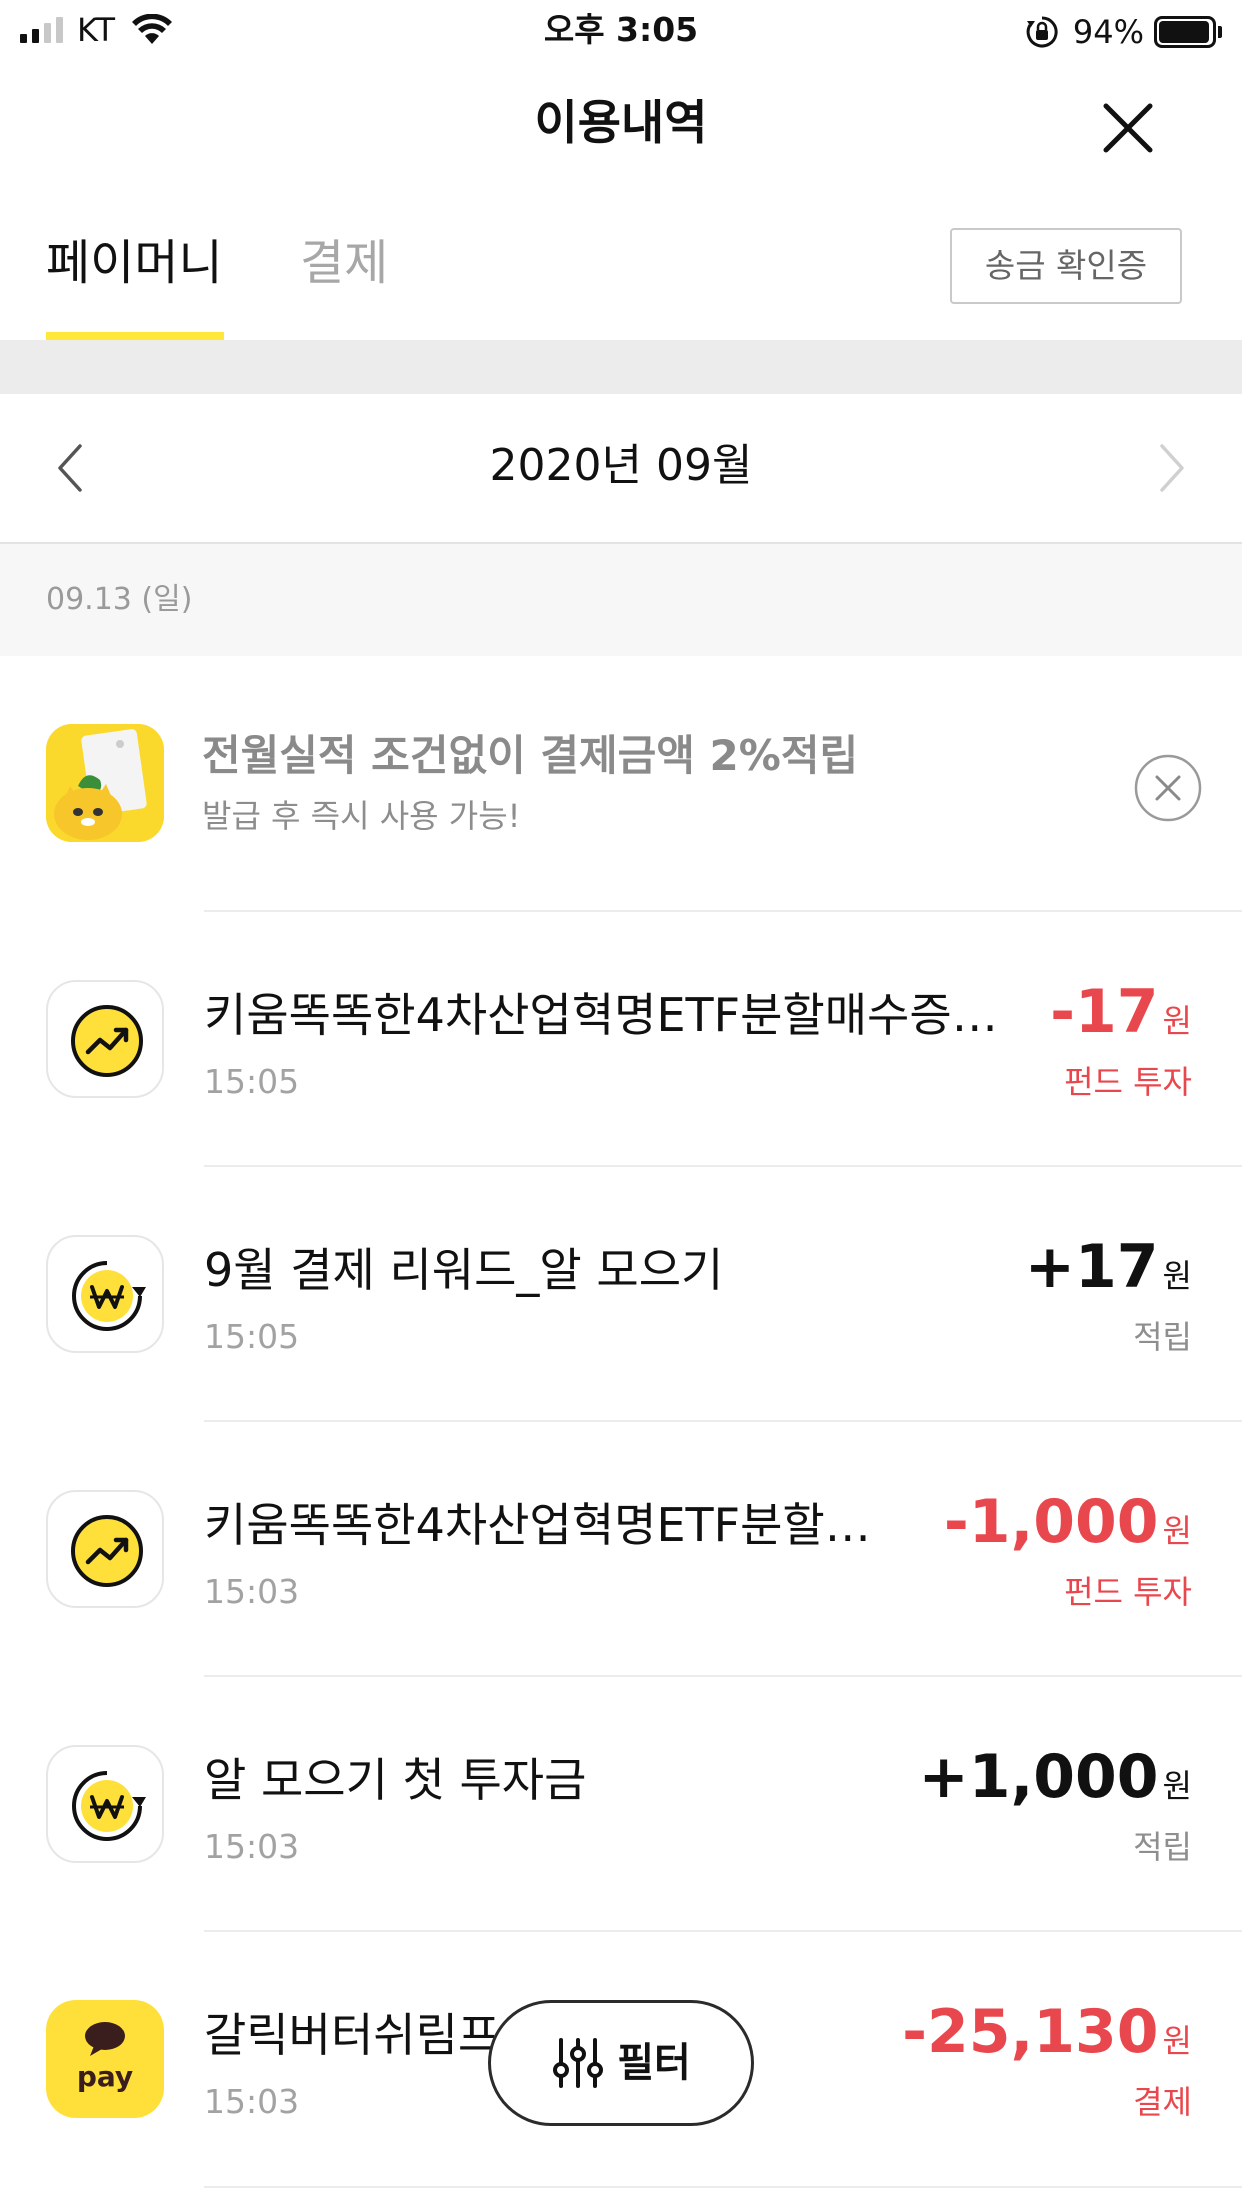 The height and width of the screenshot is (2208, 1242). I want to click on promo-title: 전월실적 조건없이 결제금액 2%적립, so click(530, 755).